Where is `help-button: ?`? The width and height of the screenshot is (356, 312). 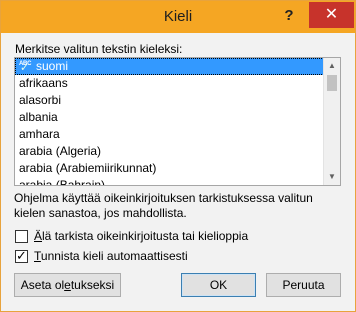 help-button: ? is located at coordinates (289, 16).